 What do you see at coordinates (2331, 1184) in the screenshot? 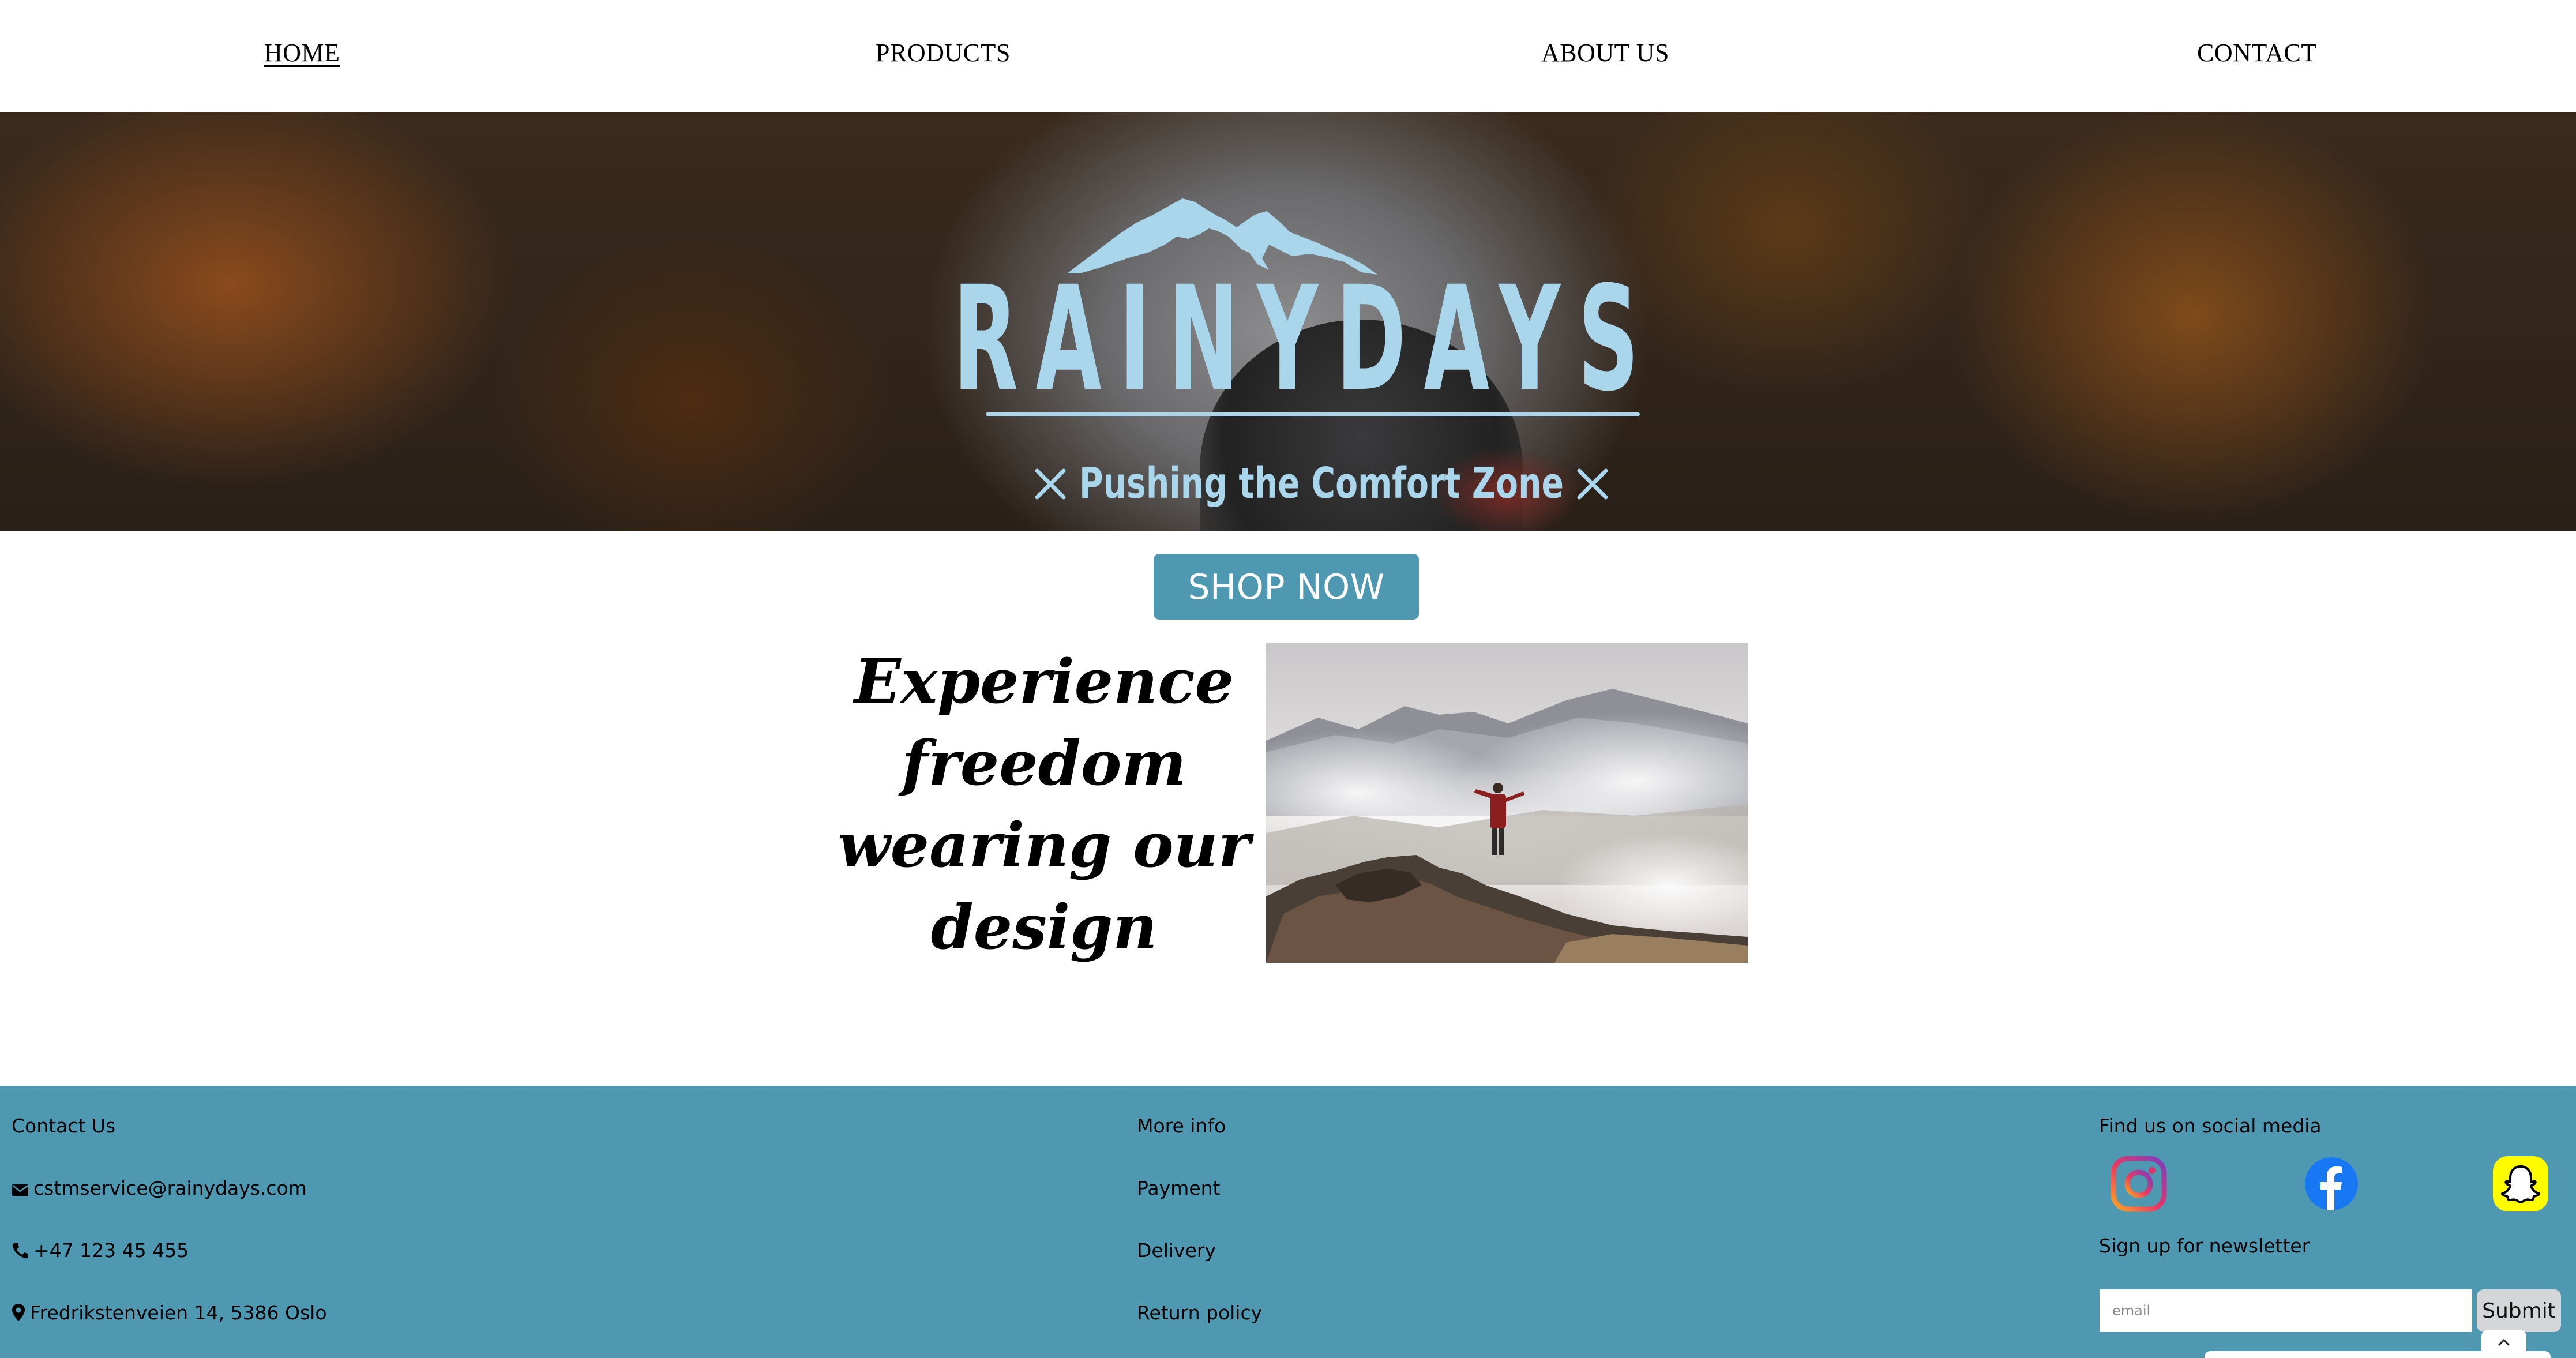
I see `facebook-icon` at bounding box center [2331, 1184].